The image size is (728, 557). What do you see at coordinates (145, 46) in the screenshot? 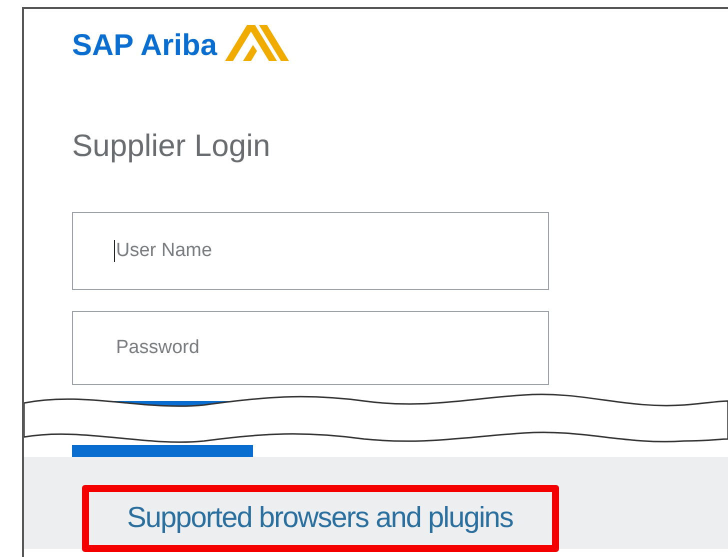
I see `logo-text: SAP Ariba` at bounding box center [145, 46].